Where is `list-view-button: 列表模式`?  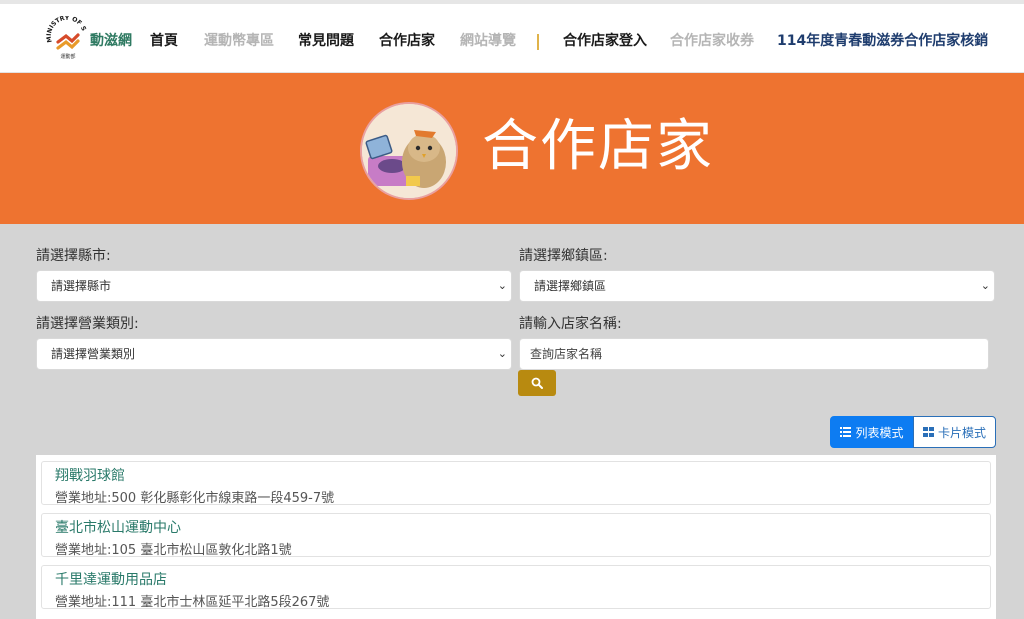
list-view-button: 列表模式 is located at coordinates (872, 432).